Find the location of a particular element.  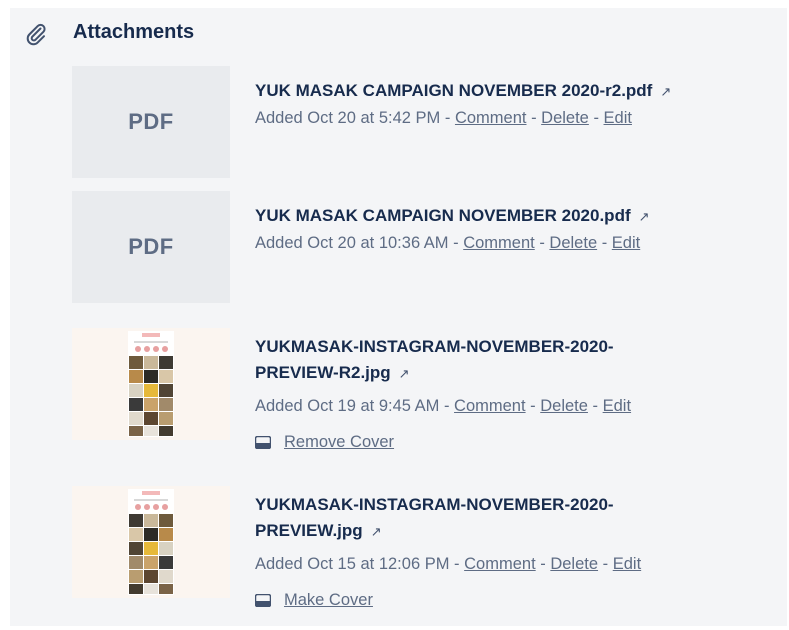

attachment-name-link-line2: PREVIEW.jpg is located at coordinates (309, 530).